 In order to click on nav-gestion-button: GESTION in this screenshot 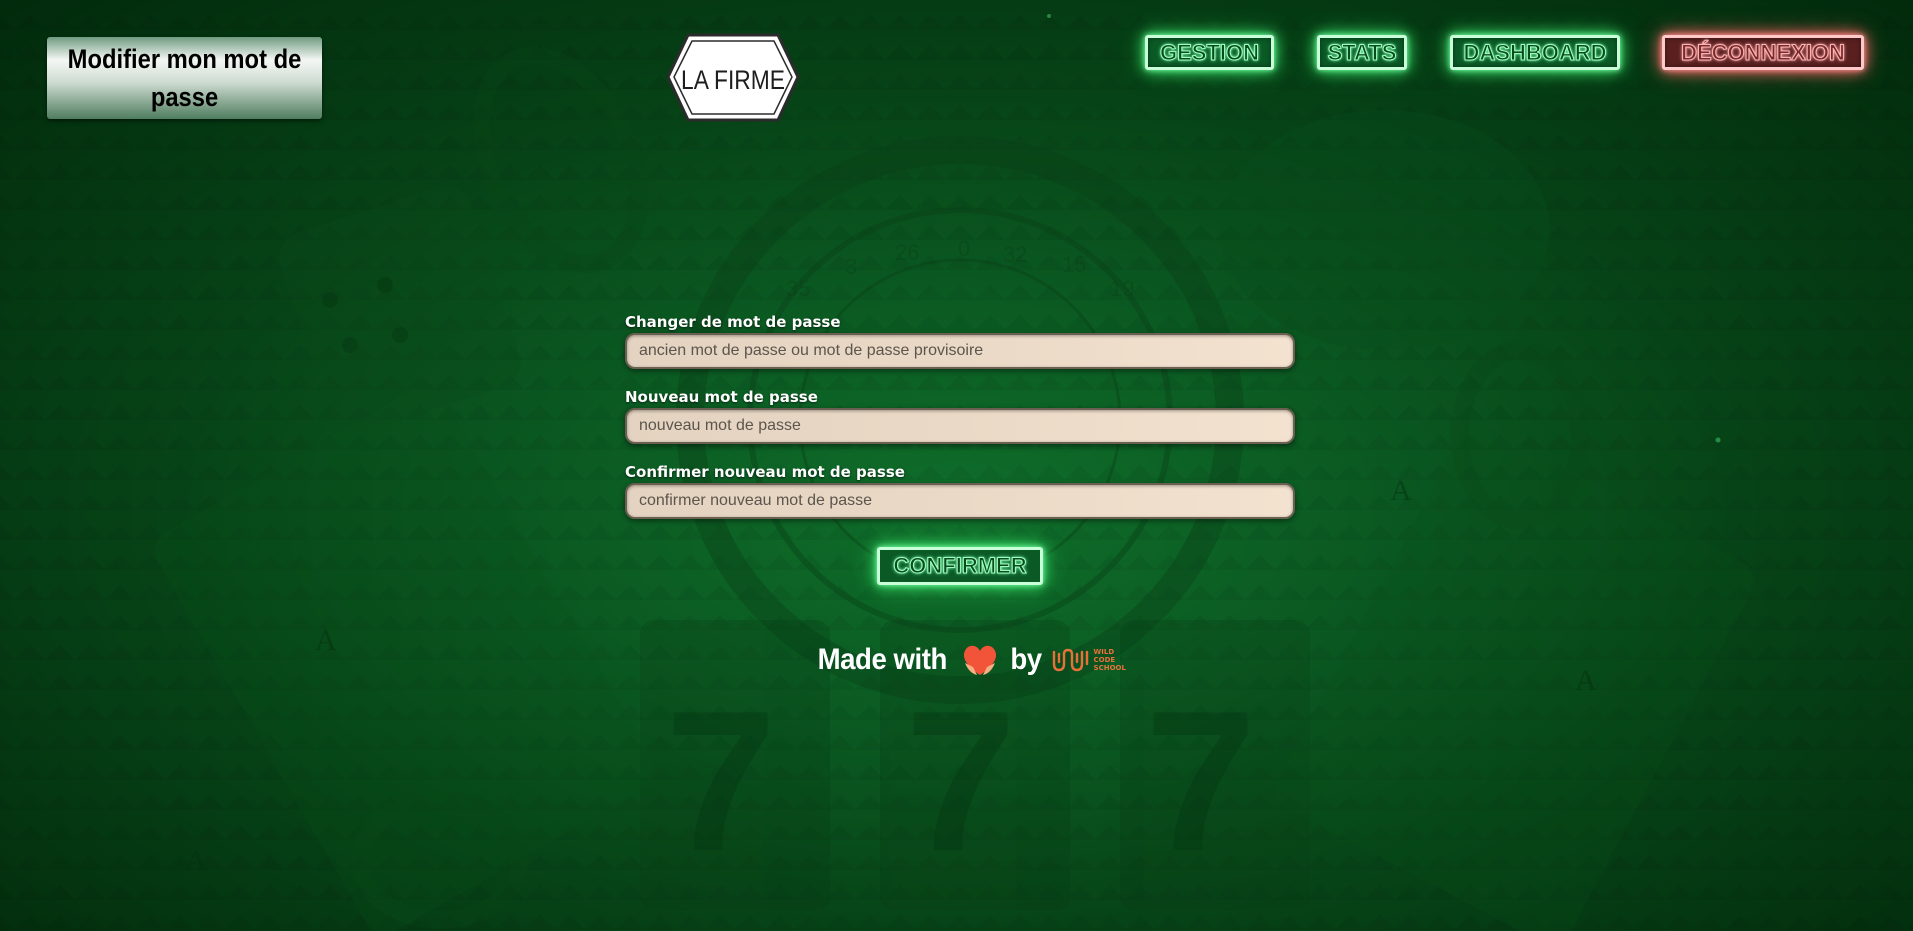, I will do `click(1209, 52)`.